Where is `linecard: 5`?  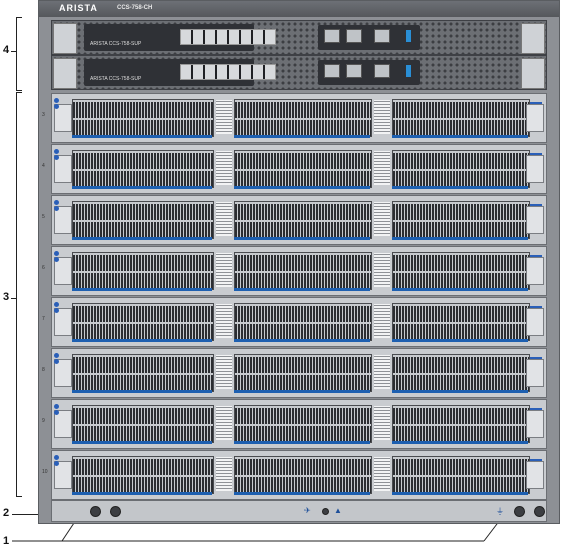
linecard: 5 is located at coordinates (294, 220).